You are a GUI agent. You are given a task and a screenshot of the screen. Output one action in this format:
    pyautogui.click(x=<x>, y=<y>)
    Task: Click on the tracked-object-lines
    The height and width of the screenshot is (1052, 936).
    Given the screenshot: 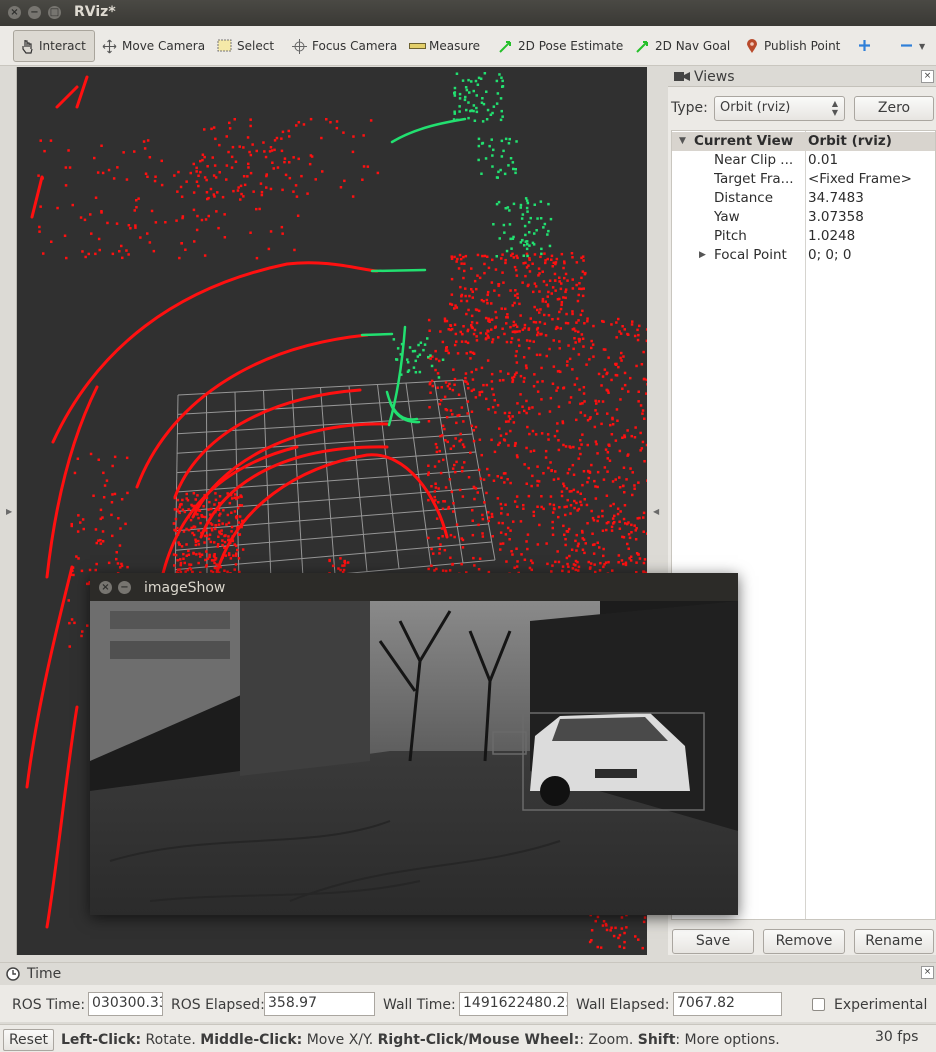 What is the action you would take?
    pyautogui.click(x=413, y=272)
    